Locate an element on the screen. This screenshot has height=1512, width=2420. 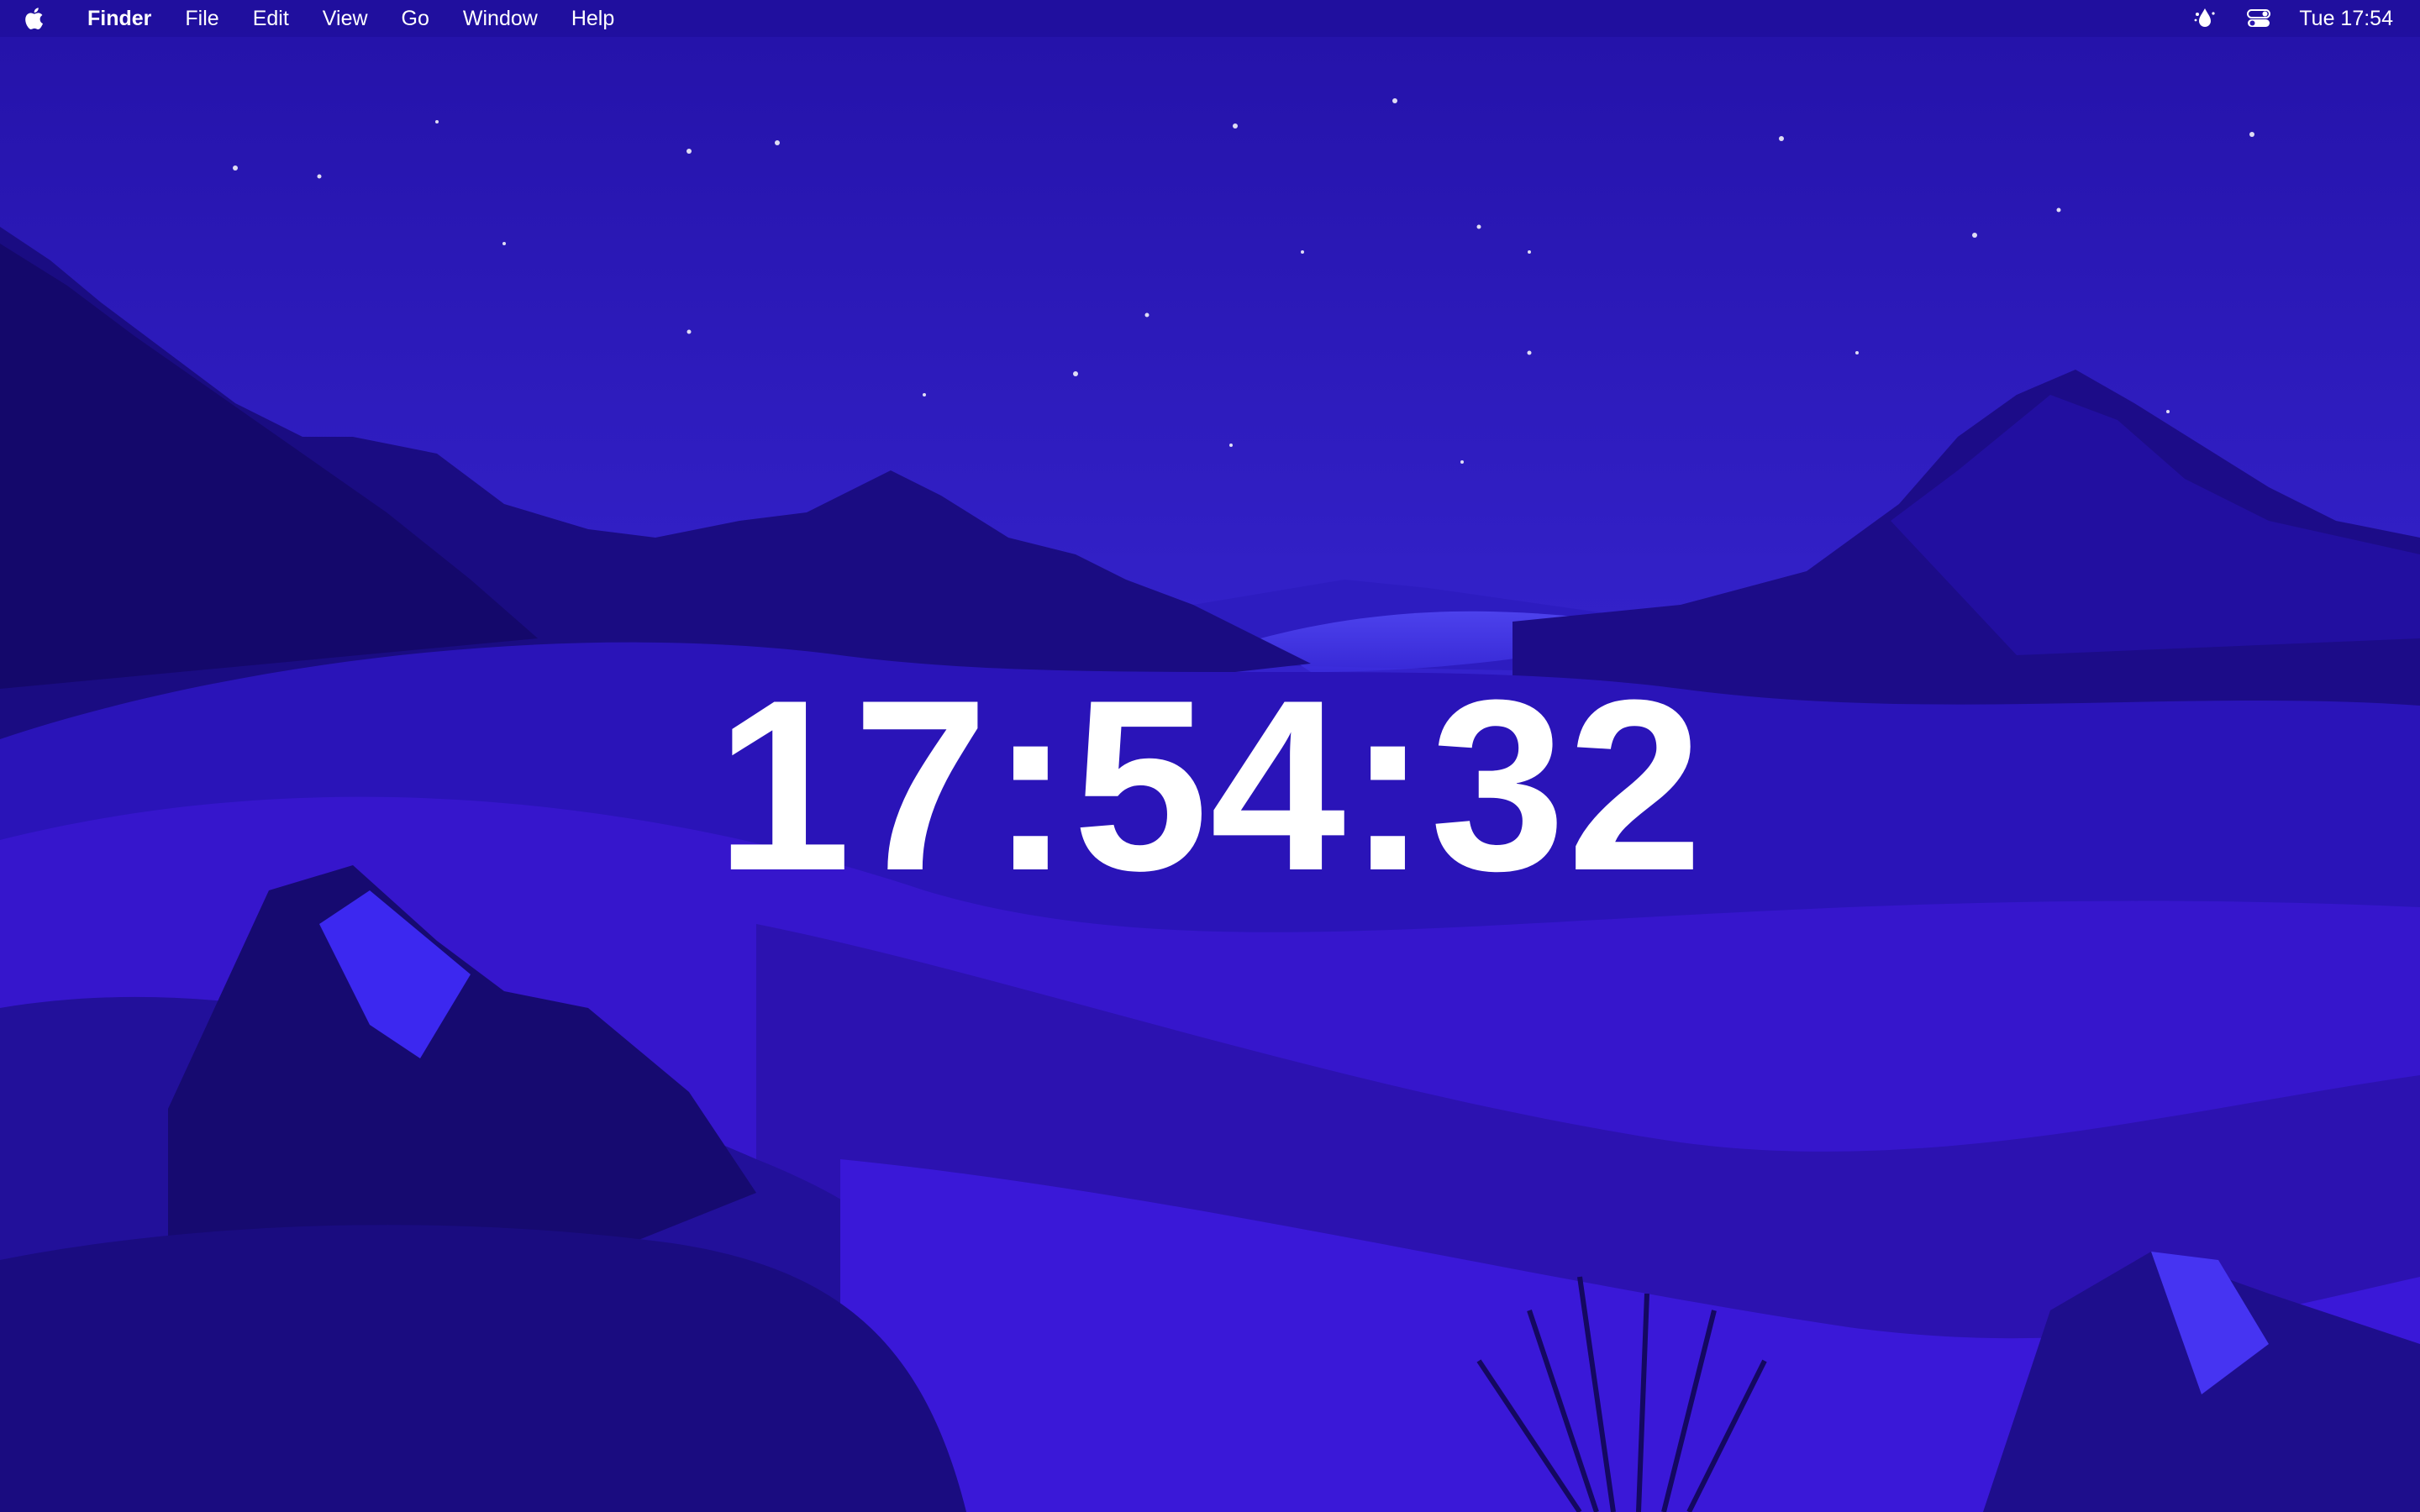
menu-go: Go is located at coordinates (415, 18).